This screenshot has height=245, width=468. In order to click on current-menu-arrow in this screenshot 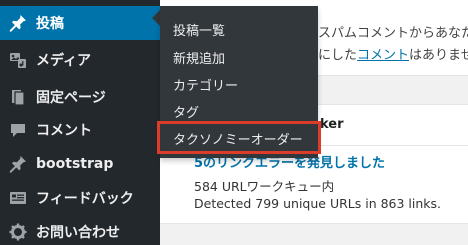, I will do `click(156, 18)`.